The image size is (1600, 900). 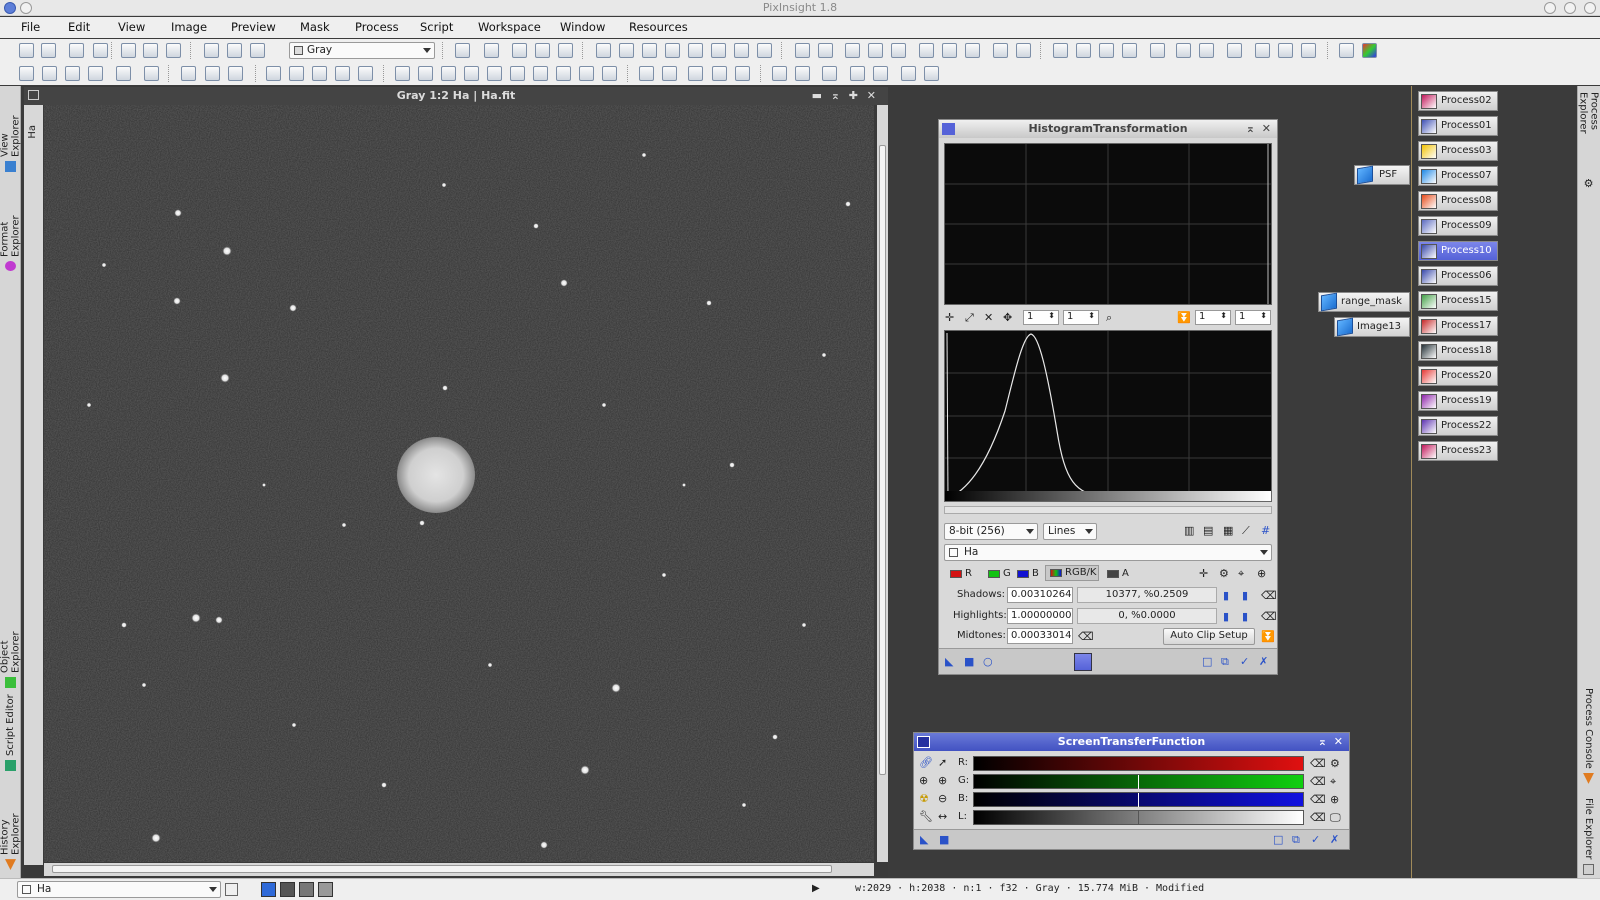 What do you see at coordinates (1112, 317) in the screenshot?
I see `magnifier-icon: ⌕` at bounding box center [1112, 317].